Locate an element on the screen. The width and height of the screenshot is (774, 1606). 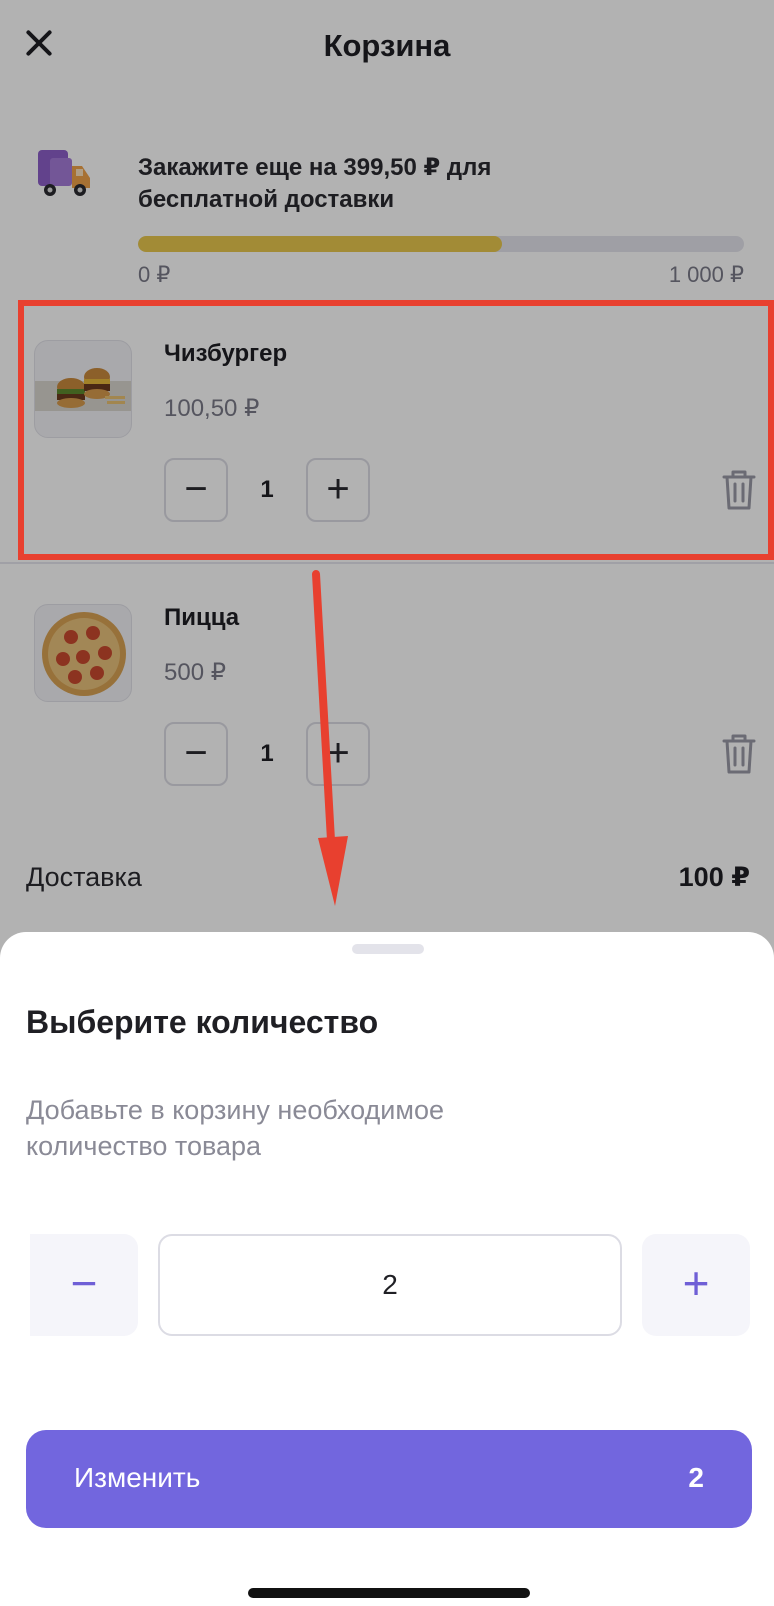
delivery-cost: 100 ₽ is located at coordinates (714, 877).